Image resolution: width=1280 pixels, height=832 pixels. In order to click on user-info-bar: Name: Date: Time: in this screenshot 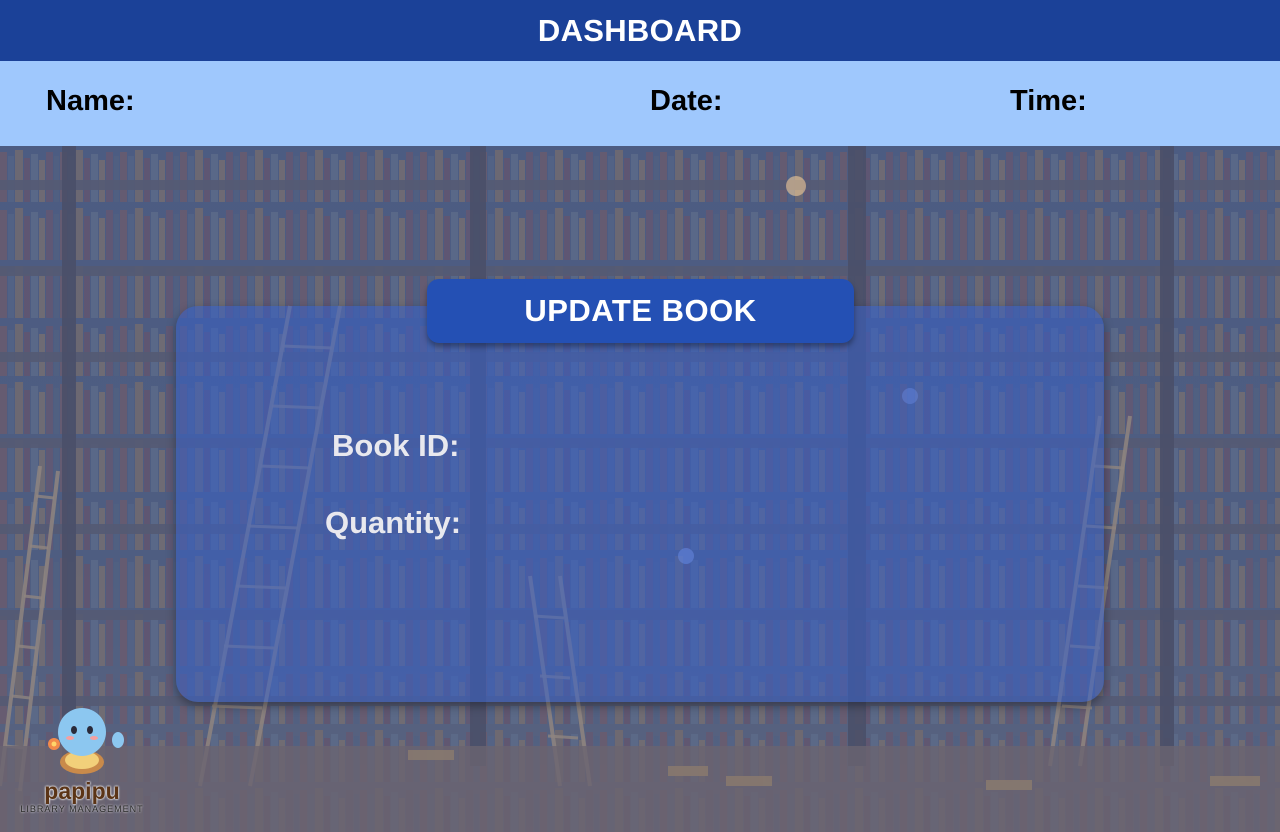, I will do `click(640, 103)`.